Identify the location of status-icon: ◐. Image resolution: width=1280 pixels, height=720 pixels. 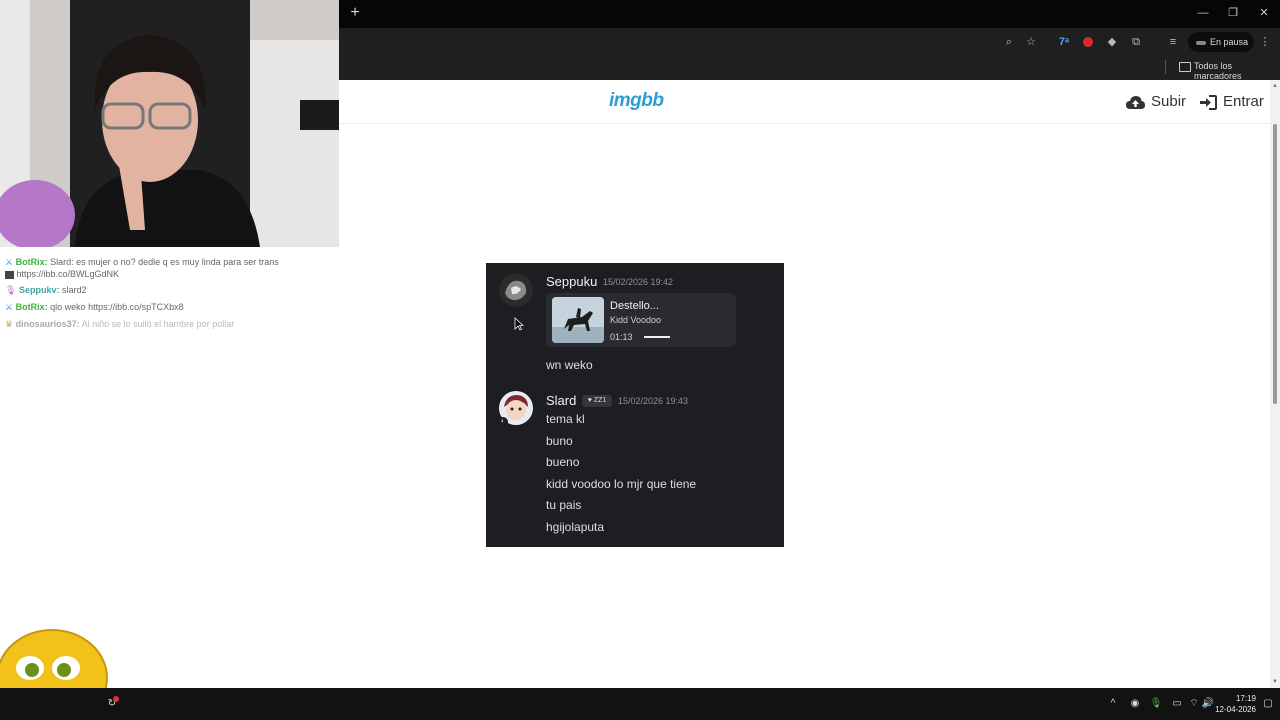
(503, 422).